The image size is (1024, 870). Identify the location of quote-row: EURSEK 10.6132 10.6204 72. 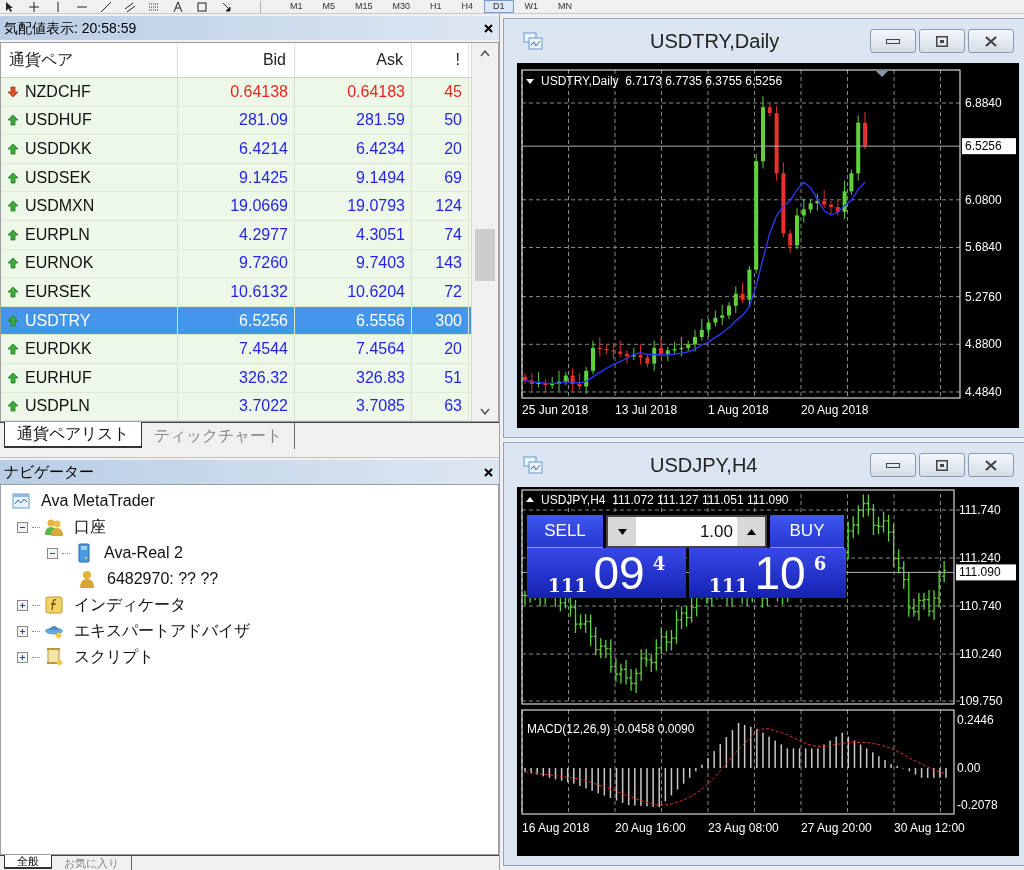
(236, 292).